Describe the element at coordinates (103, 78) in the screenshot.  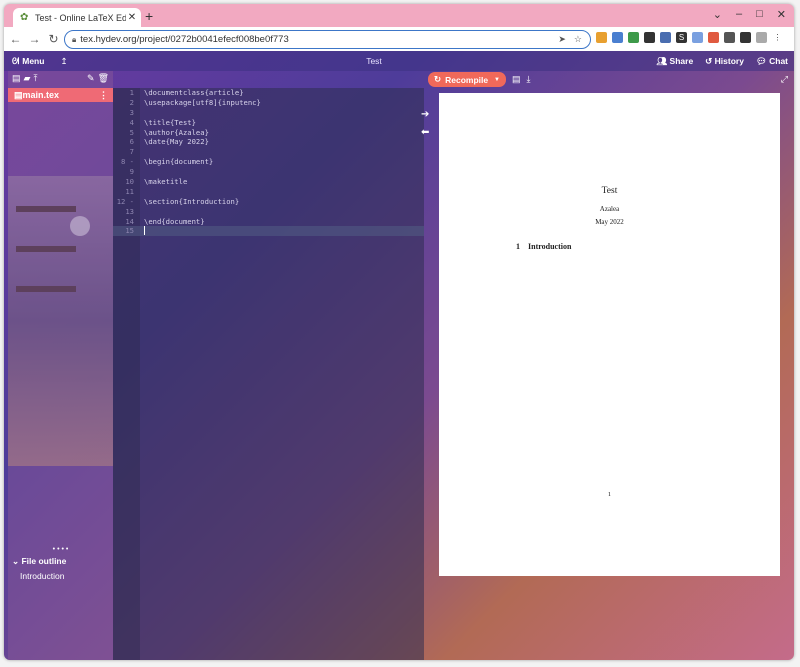
I see `delete-trash-icon: 🗑︎` at that location.